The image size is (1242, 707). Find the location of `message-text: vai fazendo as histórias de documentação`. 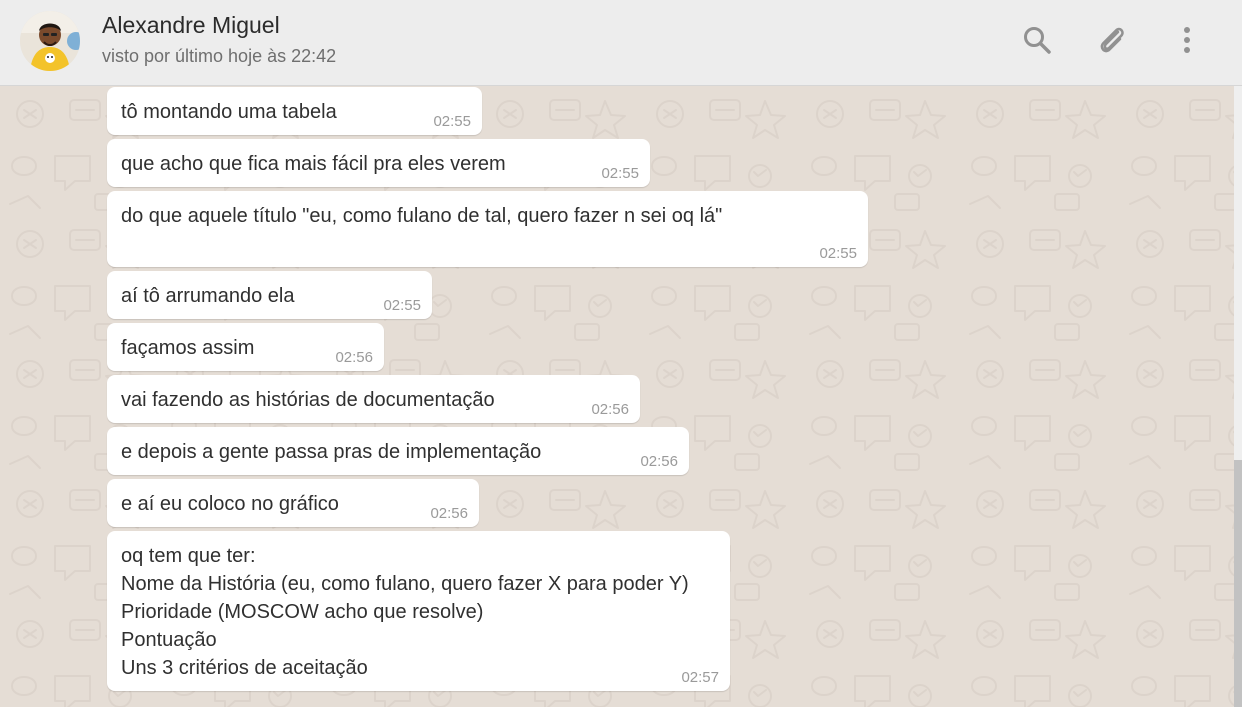

message-text: vai fazendo as histórias de documentação is located at coordinates (308, 400).